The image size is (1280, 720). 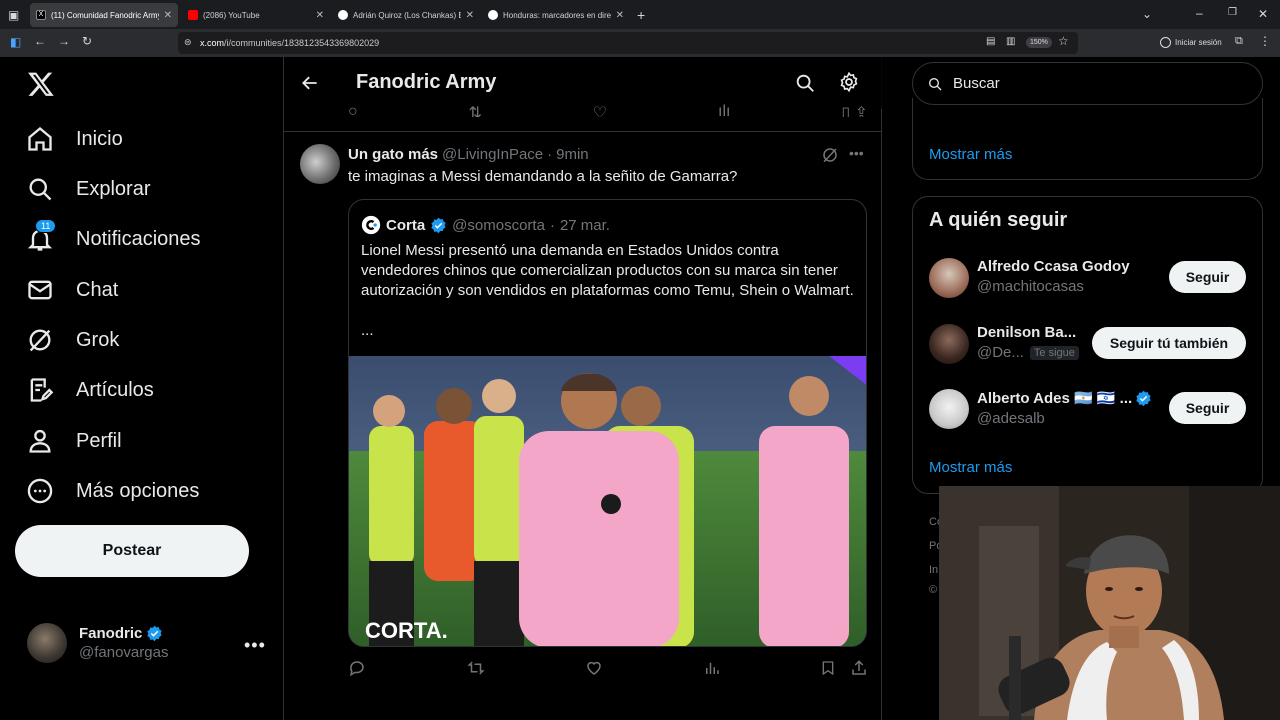 I want to click on account-handle: @fanovargas, so click(x=124, y=652).